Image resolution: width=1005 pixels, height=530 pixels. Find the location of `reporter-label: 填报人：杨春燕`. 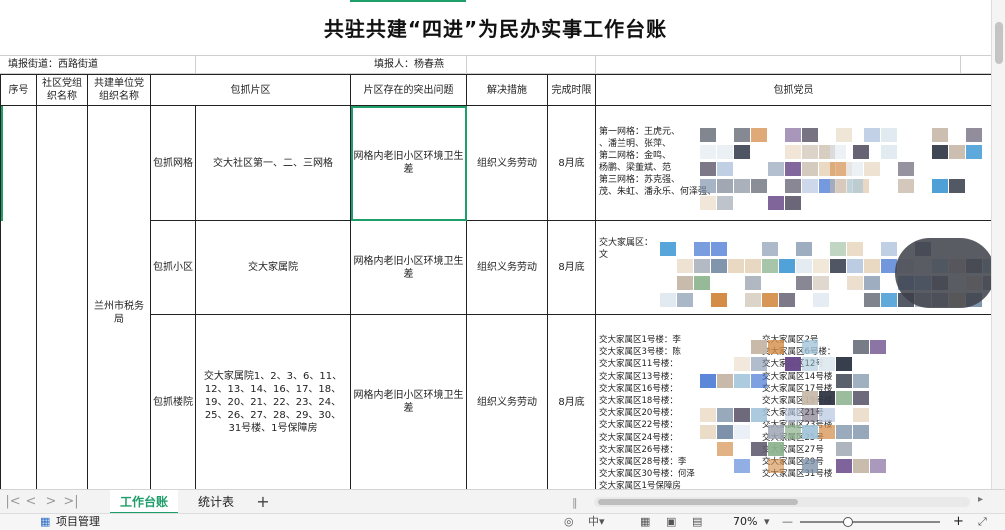

reporter-label: 填报人：杨春燕 is located at coordinates (409, 64).